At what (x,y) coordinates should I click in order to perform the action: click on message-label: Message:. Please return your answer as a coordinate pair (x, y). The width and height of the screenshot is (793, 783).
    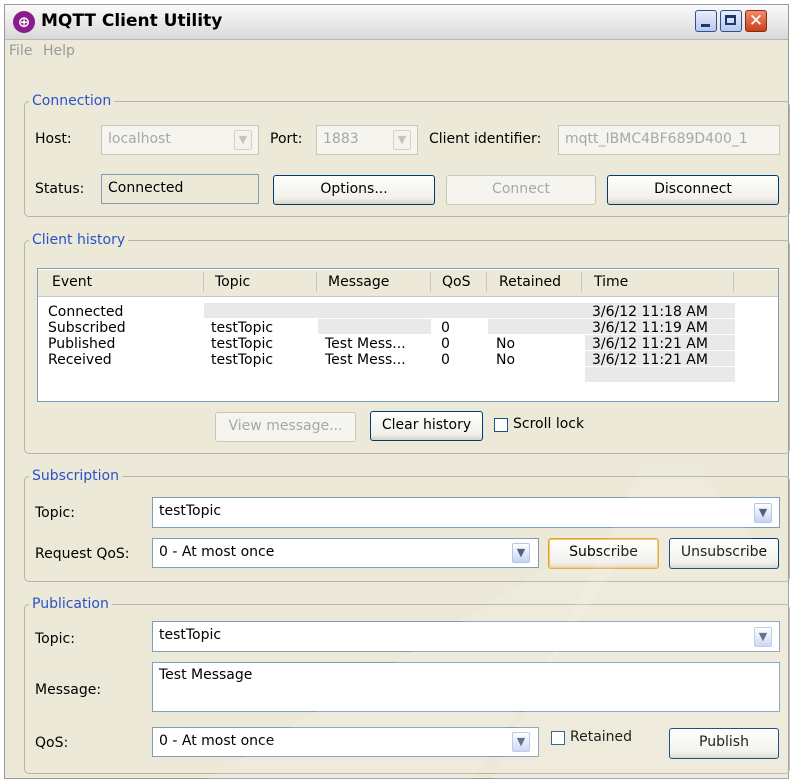
    Looking at the image, I should click on (68, 690).